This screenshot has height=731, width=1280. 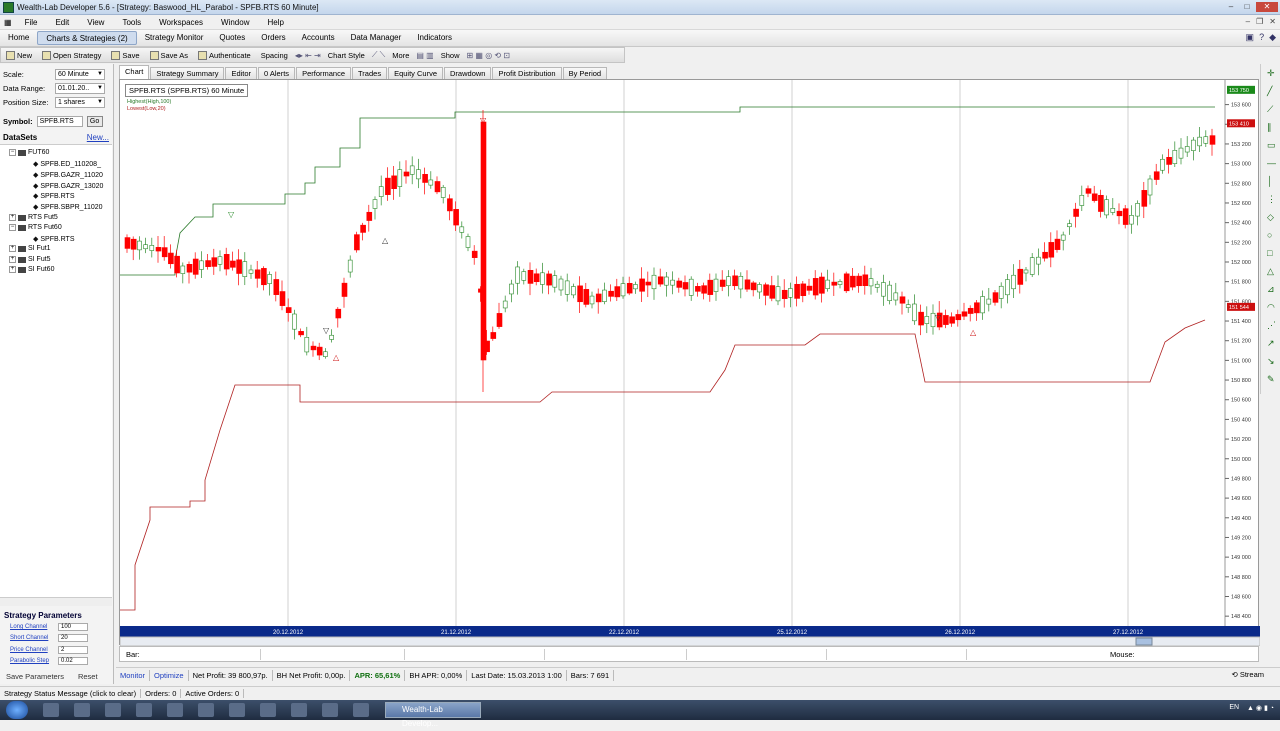 I want to click on param-input: 20, so click(x=73, y=638).